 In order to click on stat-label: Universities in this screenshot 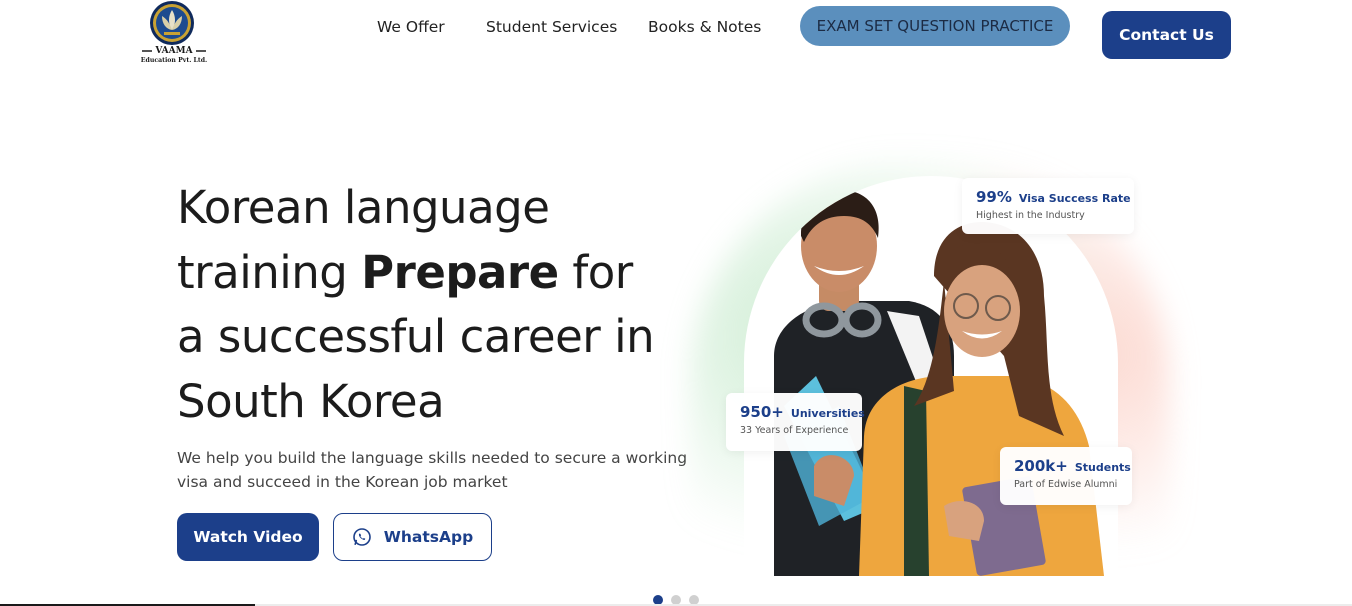, I will do `click(827, 413)`.